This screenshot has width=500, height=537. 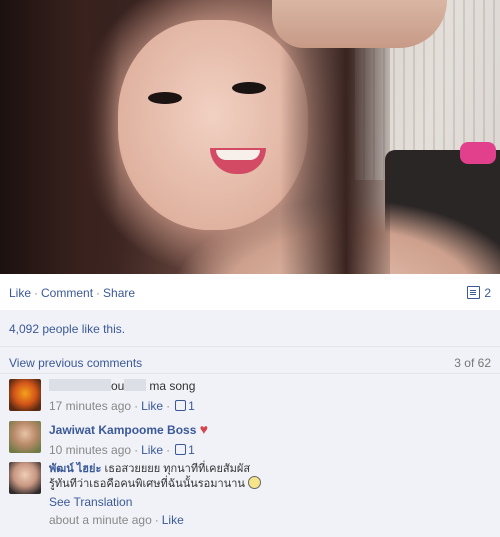 What do you see at coordinates (250, 294) in the screenshot?
I see `post-actions-bar: Like · Comment · Share 2` at bounding box center [250, 294].